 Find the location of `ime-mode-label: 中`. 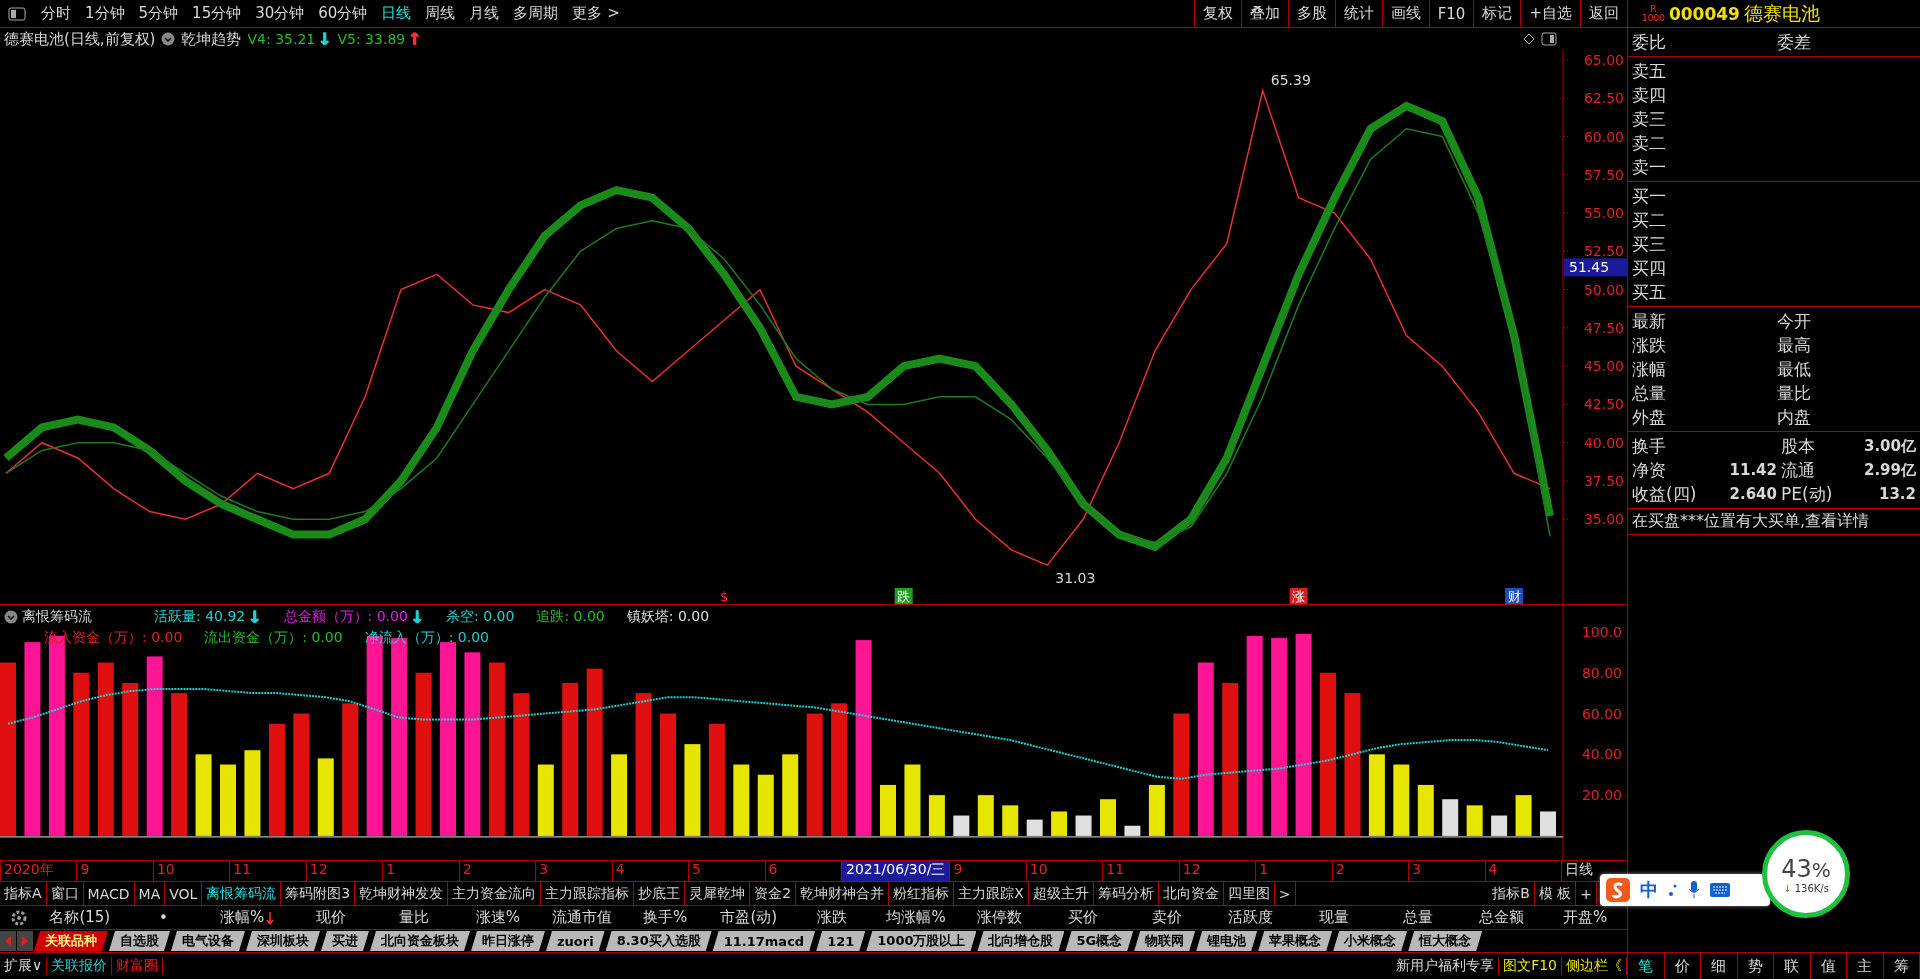

ime-mode-label: 中 is located at coordinates (1649, 890).